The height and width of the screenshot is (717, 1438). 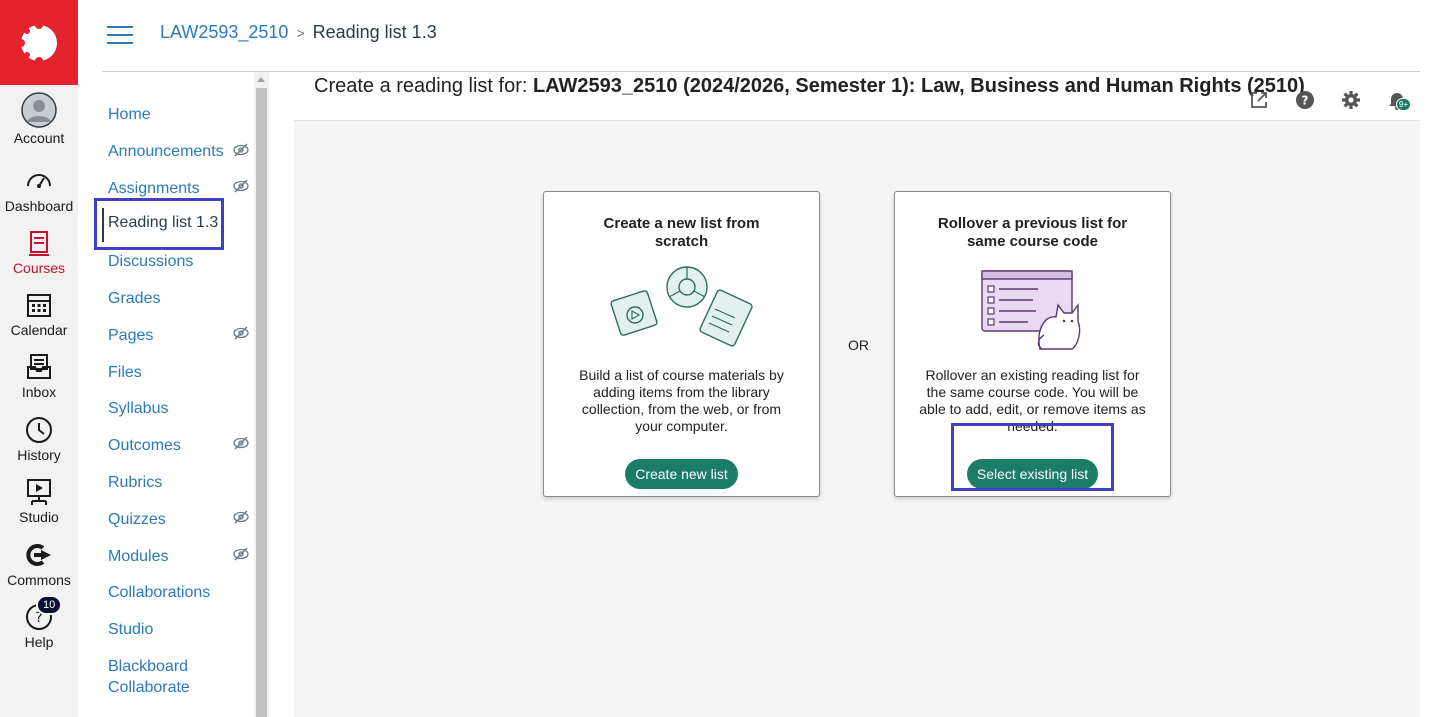 I want to click on gear-icon, so click(x=1351, y=100).